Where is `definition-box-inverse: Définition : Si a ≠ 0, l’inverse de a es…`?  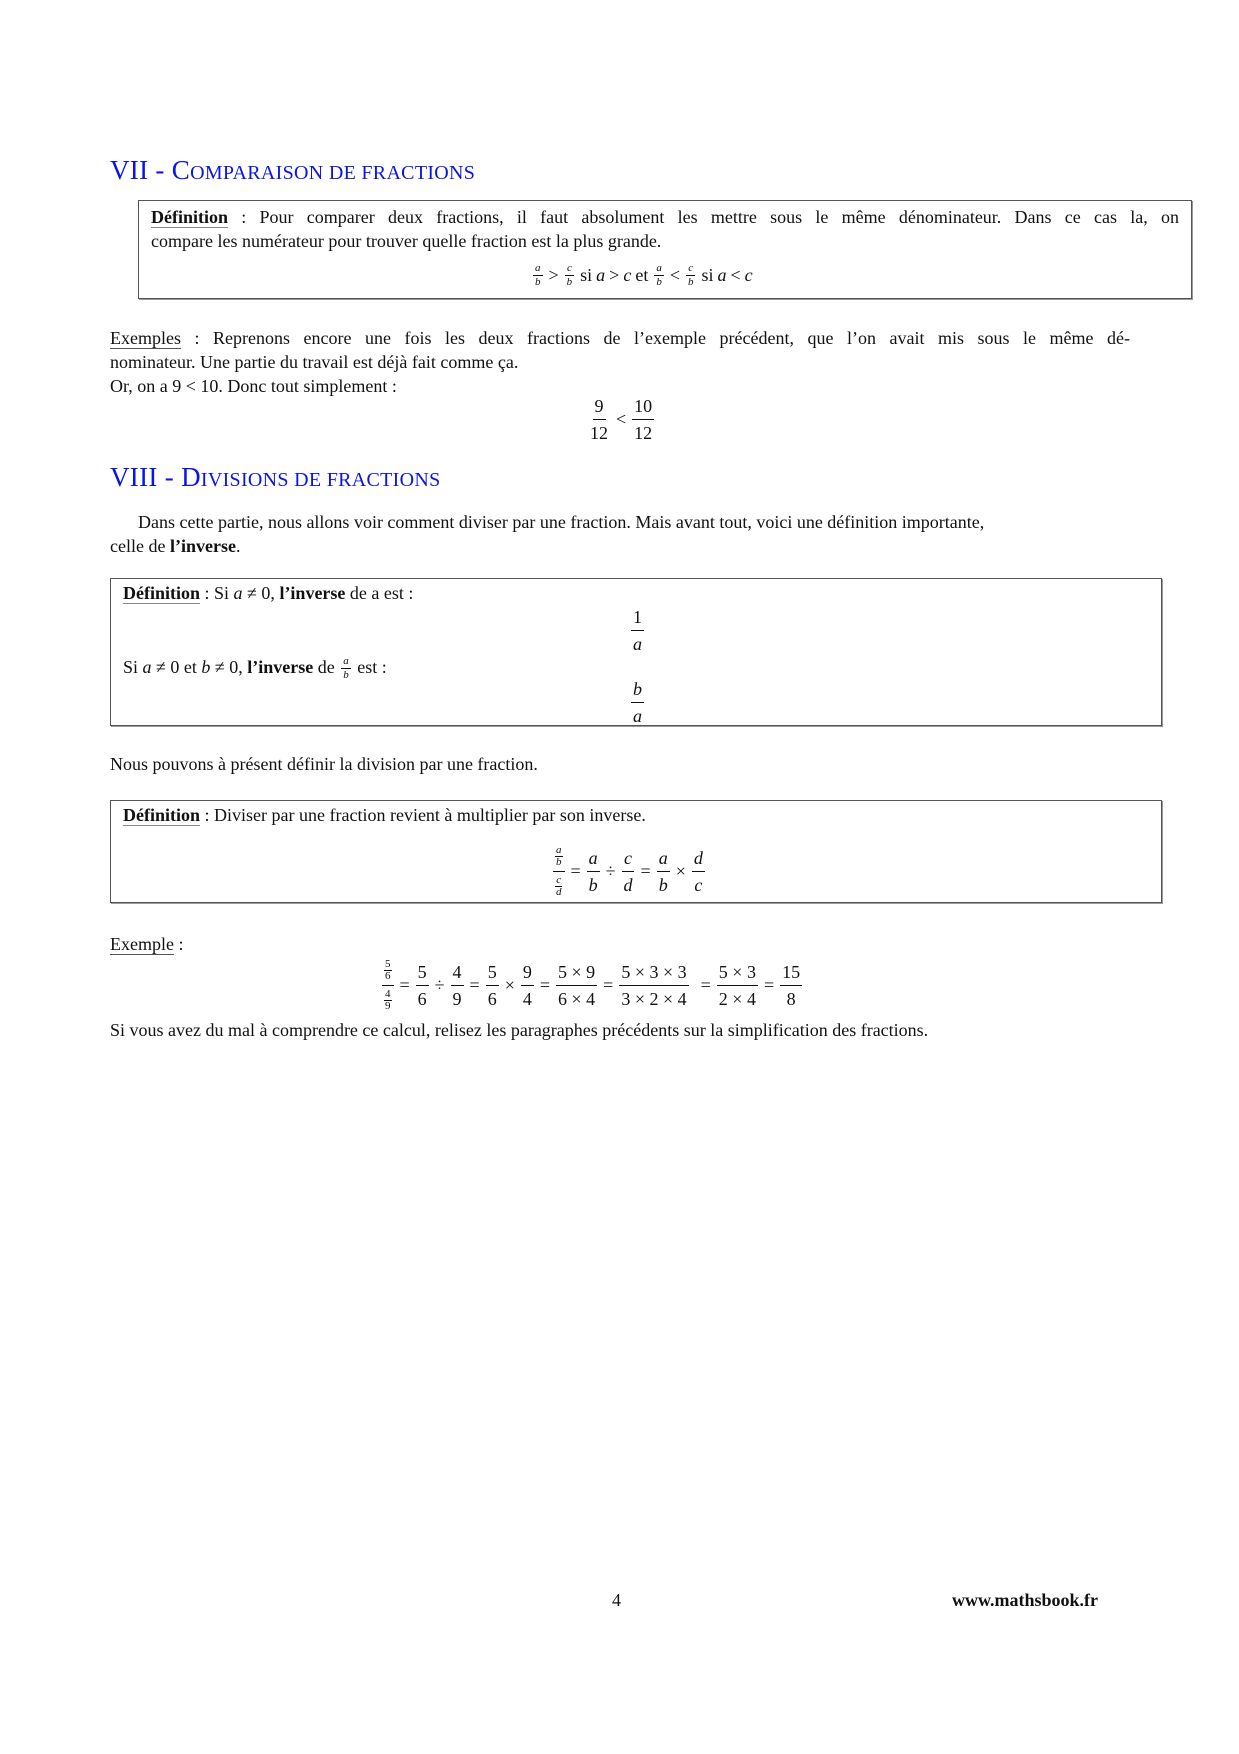 definition-box-inverse: Définition : Si a ≠ 0, l’inverse de a es… is located at coordinates (636, 652).